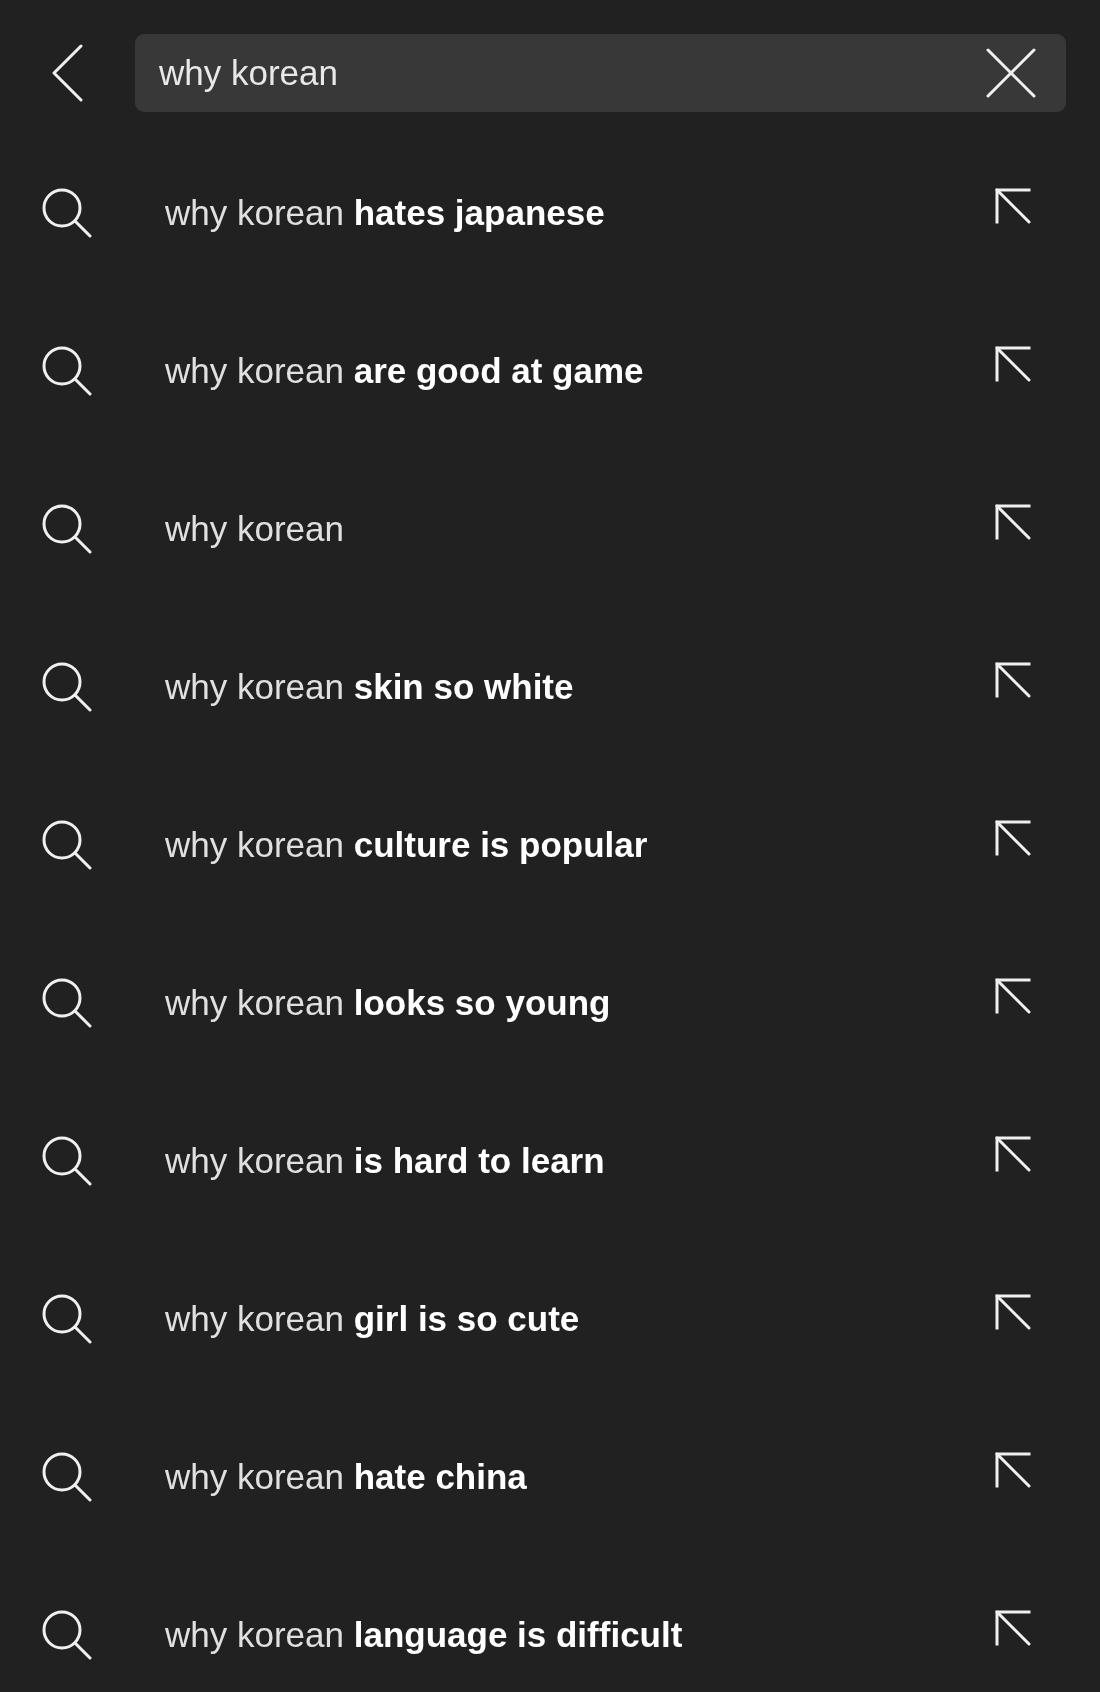 This screenshot has height=1692, width=1100. What do you see at coordinates (404, 371) in the screenshot?
I see `suggestion-text: why korean are good at game` at bounding box center [404, 371].